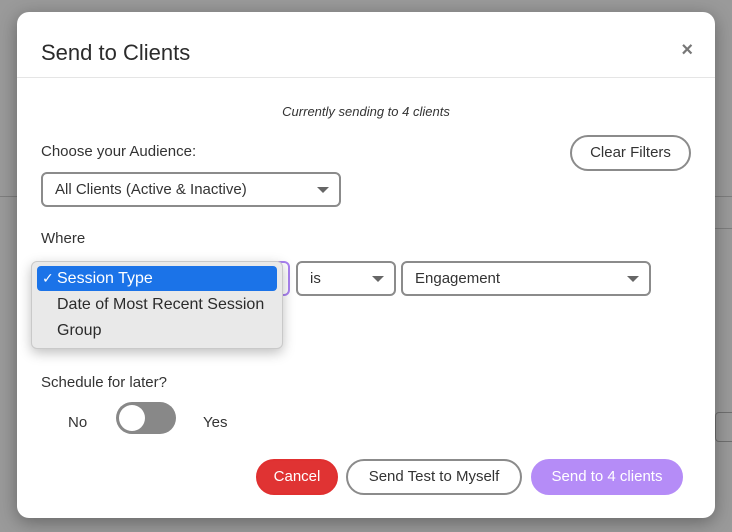  I want to click on dropdown-option-session-type: ✓ Session Type, so click(157, 278).